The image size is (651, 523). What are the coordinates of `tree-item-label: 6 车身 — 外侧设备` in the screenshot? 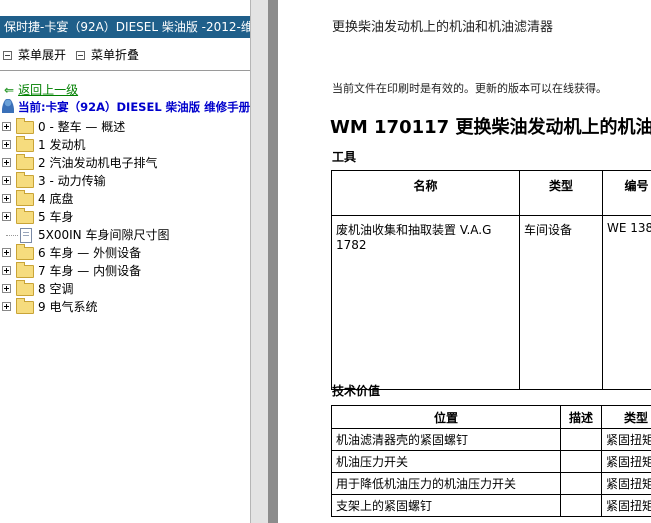 It's located at (90, 253).